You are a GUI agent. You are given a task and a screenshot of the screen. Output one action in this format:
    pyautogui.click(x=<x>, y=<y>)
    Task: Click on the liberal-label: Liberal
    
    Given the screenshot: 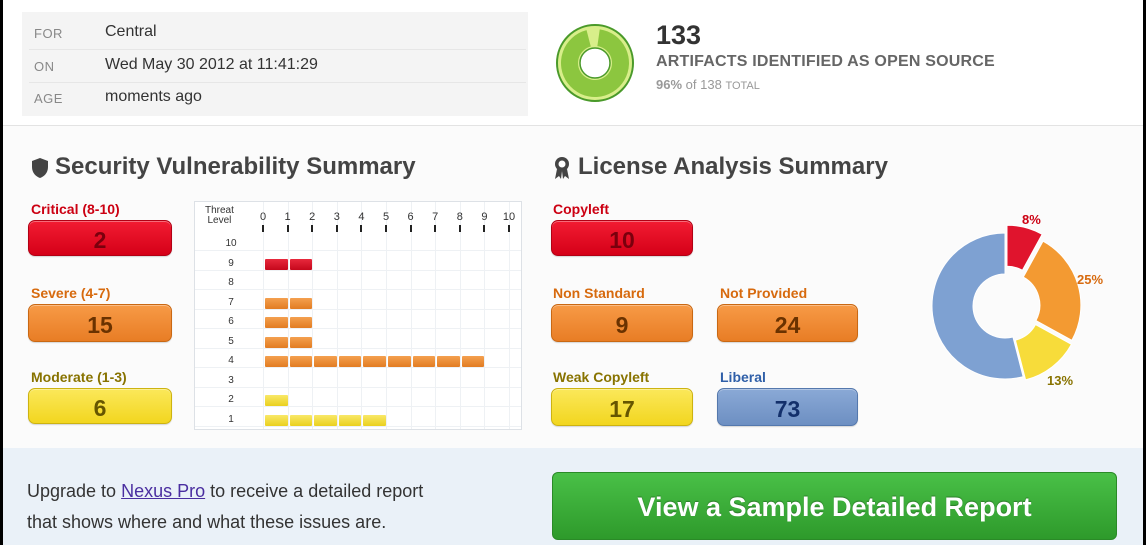 What is the action you would take?
    pyautogui.click(x=743, y=377)
    